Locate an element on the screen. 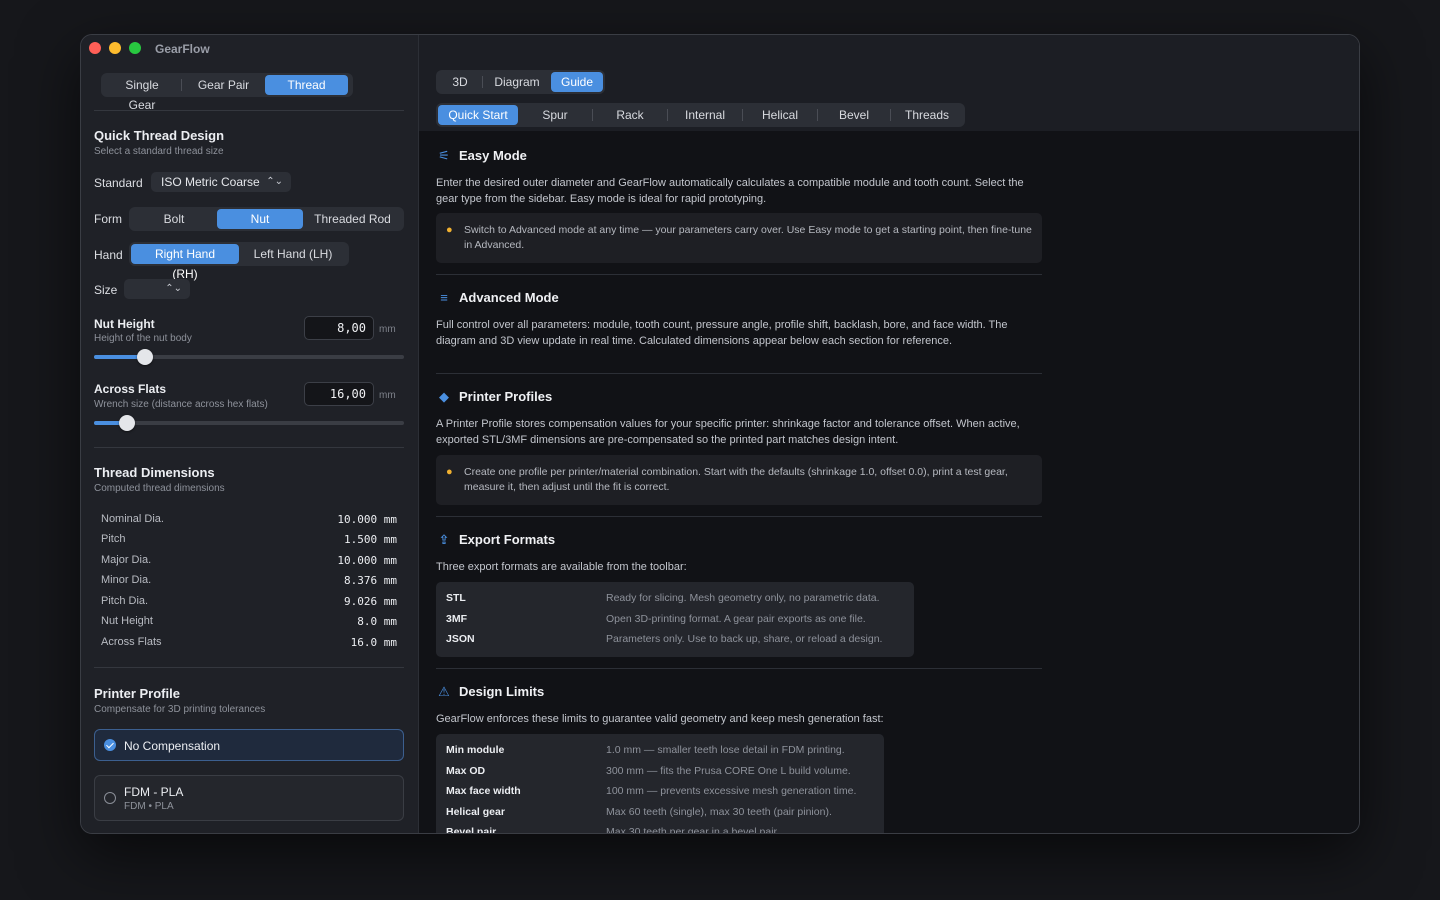 This screenshot has width=1440, height=900. title-bar: GearFlow is located at coordinates (250, 49).